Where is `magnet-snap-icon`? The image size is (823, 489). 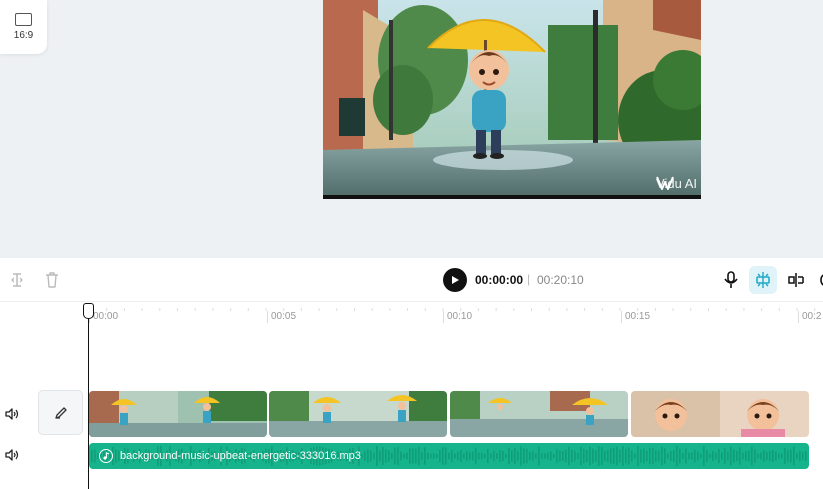
magnet-snap-icon is located at coordinates (763, 280).